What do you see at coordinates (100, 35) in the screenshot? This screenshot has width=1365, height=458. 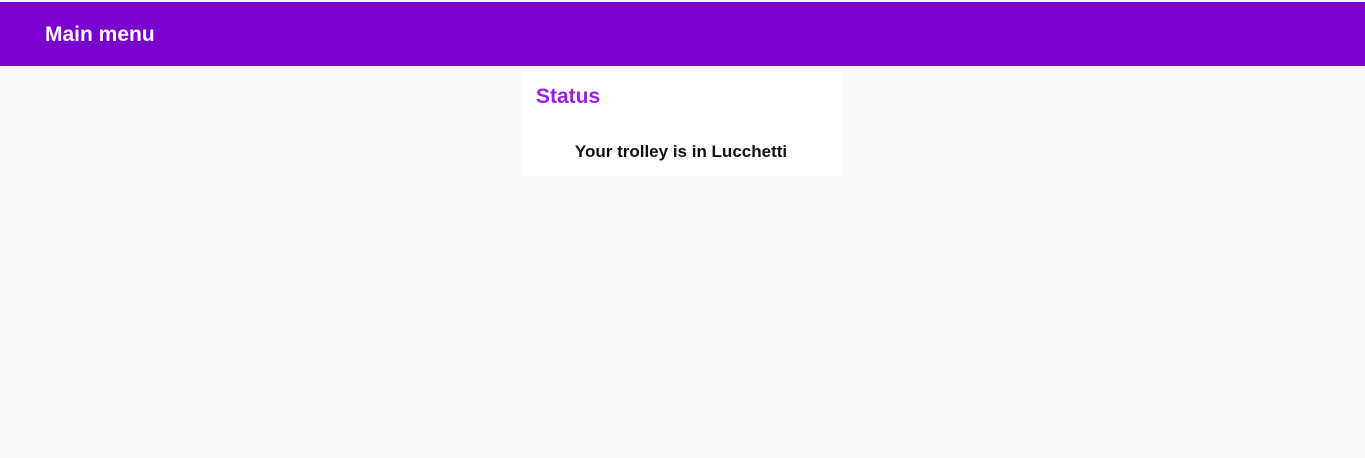 I see `main-menu-title: Main menu` at bounding box center [100, 35].